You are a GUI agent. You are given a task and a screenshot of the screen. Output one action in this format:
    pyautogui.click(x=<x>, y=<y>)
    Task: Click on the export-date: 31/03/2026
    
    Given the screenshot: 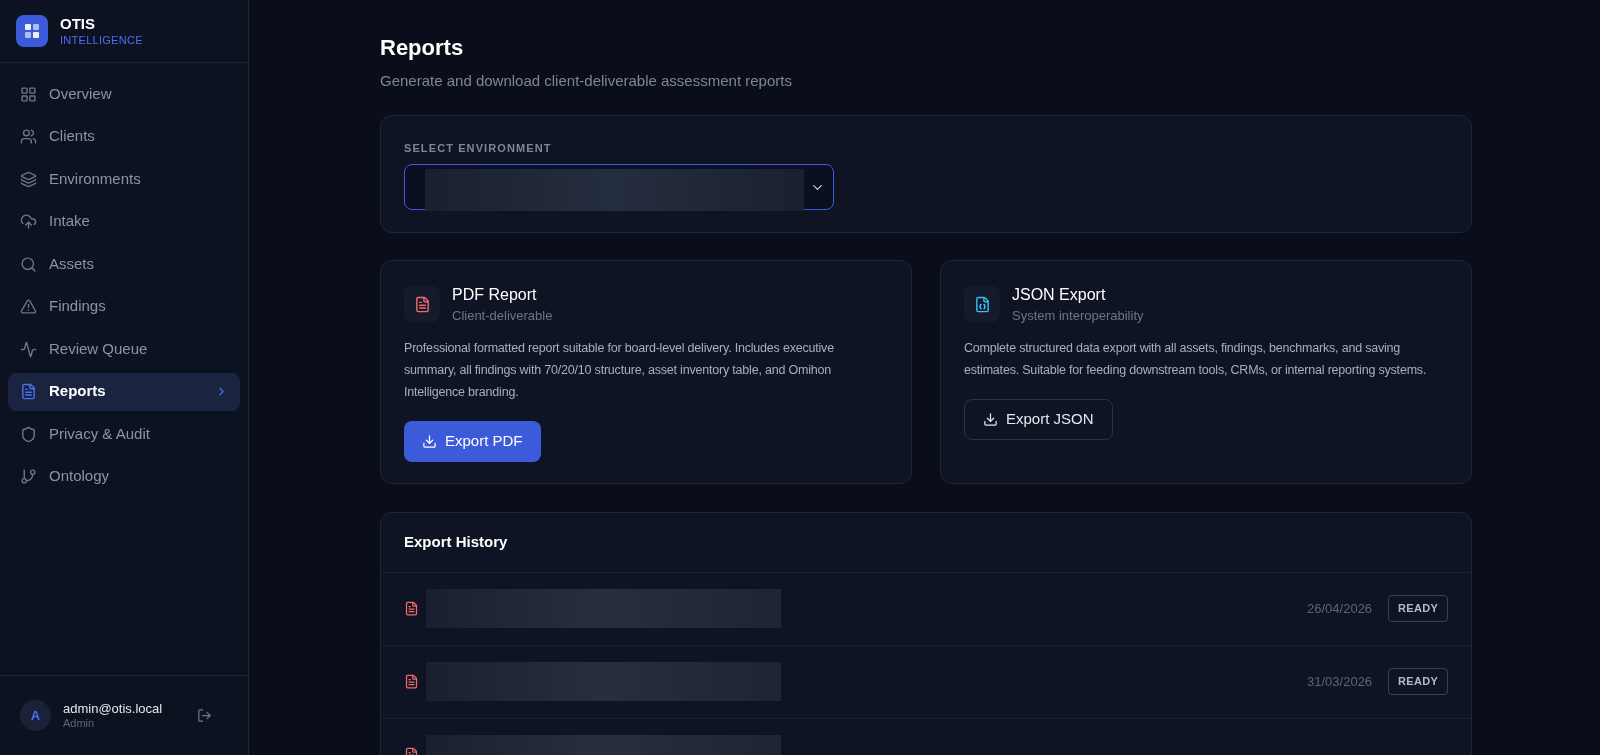 What is the action you would take?
    pyautogui.click(x=1340, y=681)
    